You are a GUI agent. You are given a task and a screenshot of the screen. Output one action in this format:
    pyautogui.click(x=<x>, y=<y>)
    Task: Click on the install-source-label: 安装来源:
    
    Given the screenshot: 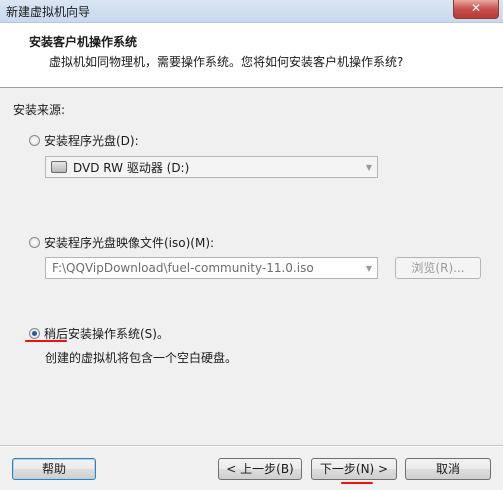 What is the action you would take?
    pyautogui.click(x=39, y=110)
    